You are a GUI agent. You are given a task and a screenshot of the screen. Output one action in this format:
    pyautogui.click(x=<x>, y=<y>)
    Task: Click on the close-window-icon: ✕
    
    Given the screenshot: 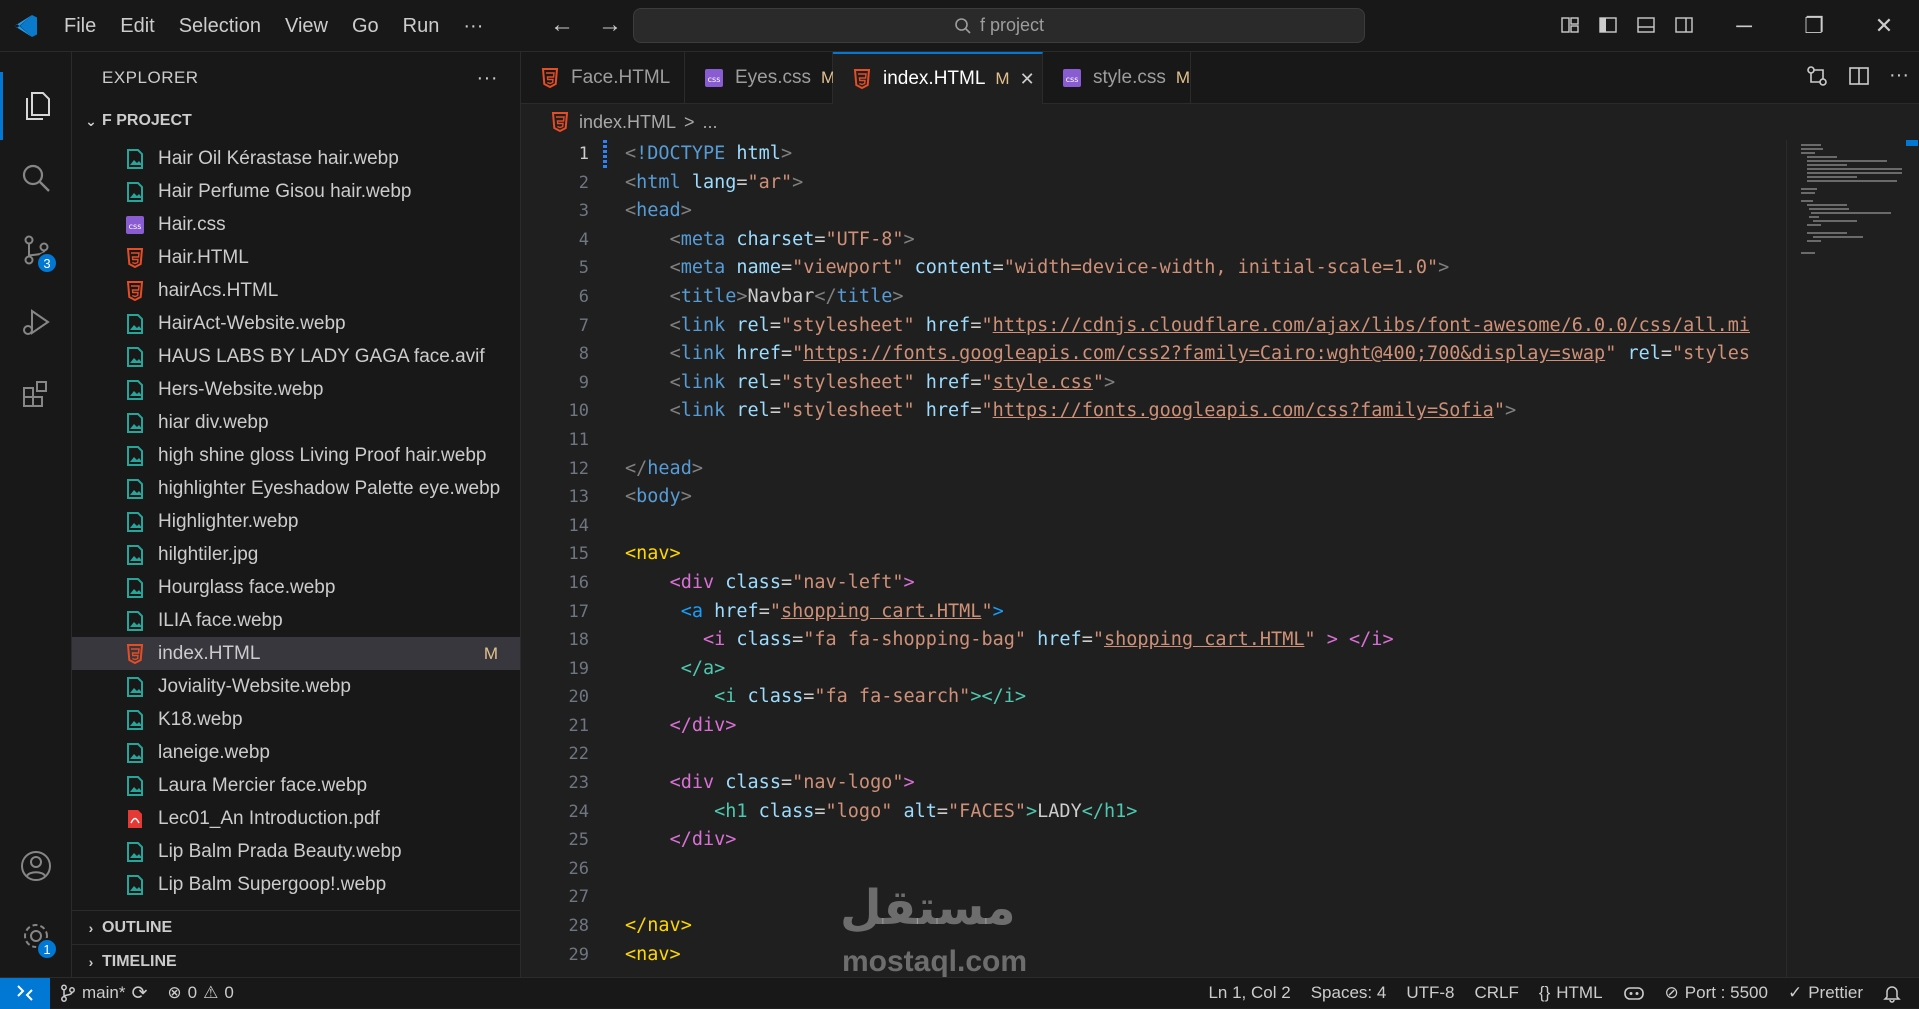 What is the action you would take?
    pyautogui.click(x=1884, y=26)
    